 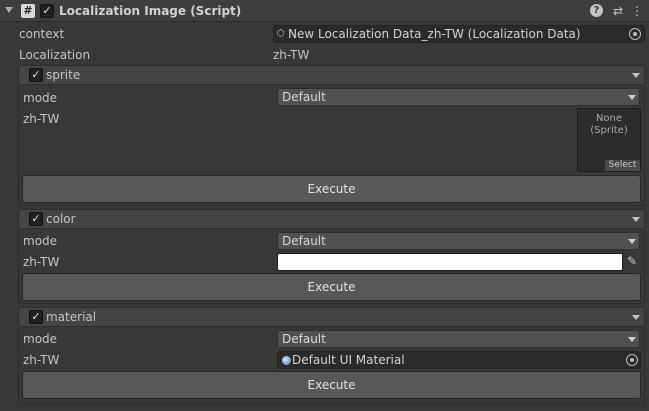 I want to click on sprite-value-line2: (Sprite), so click(x=609, y=130).